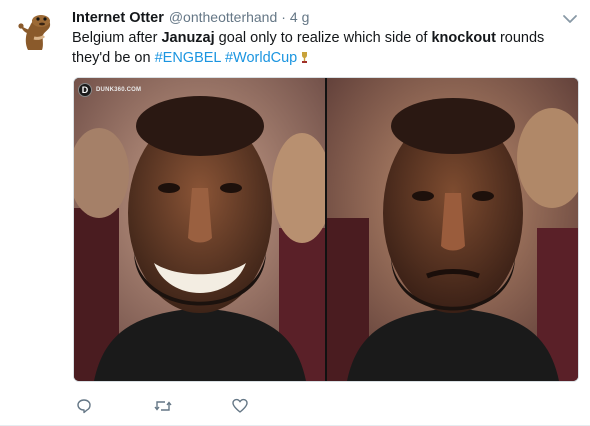  I want to click on tweet-timestamp: 4 g, so click(299, 17).